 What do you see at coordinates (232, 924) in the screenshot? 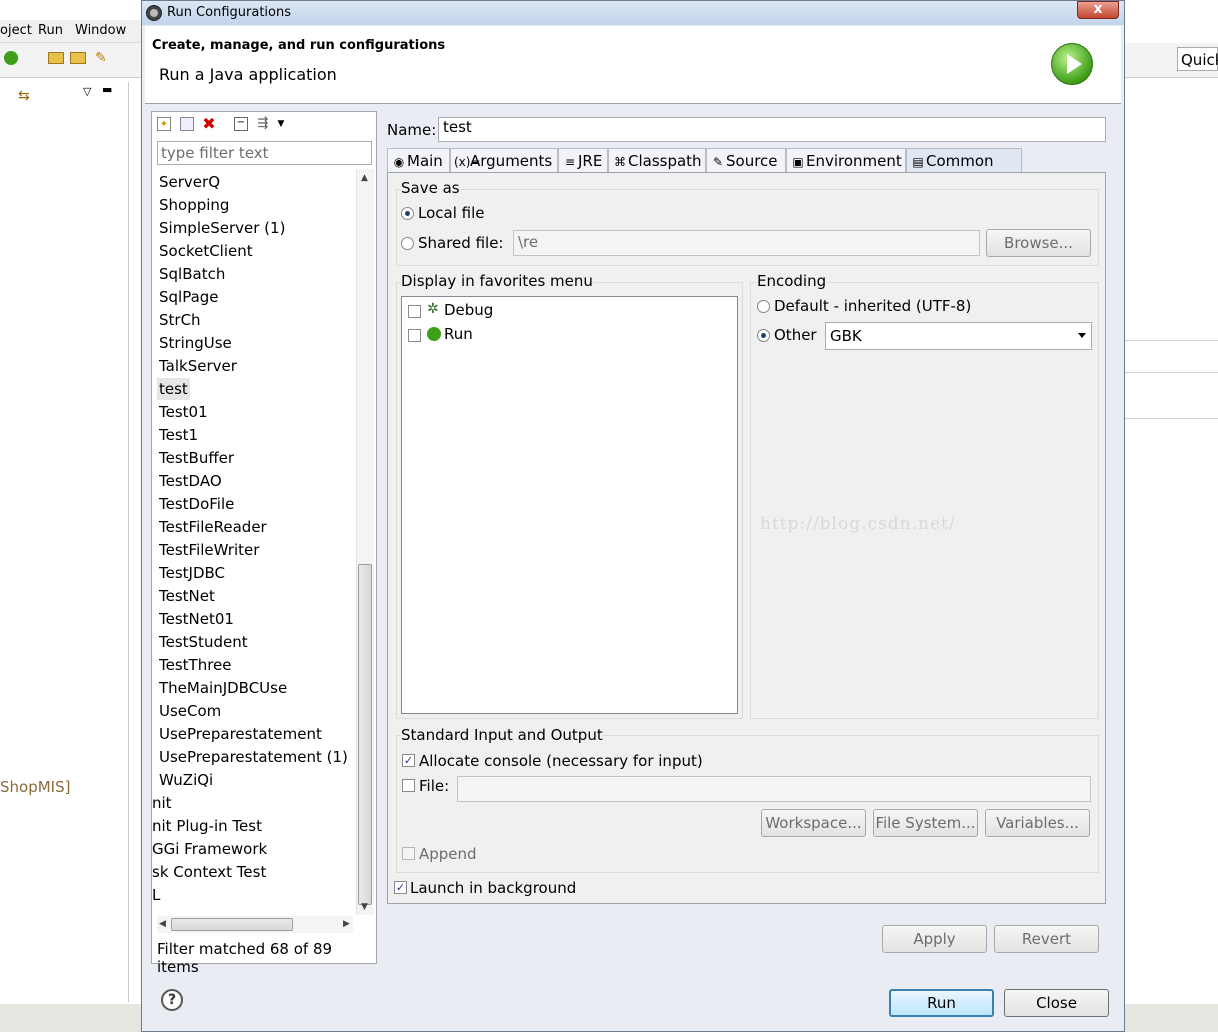
I see `horizontal-scroll-thumb` at bounding box center [232, 924].